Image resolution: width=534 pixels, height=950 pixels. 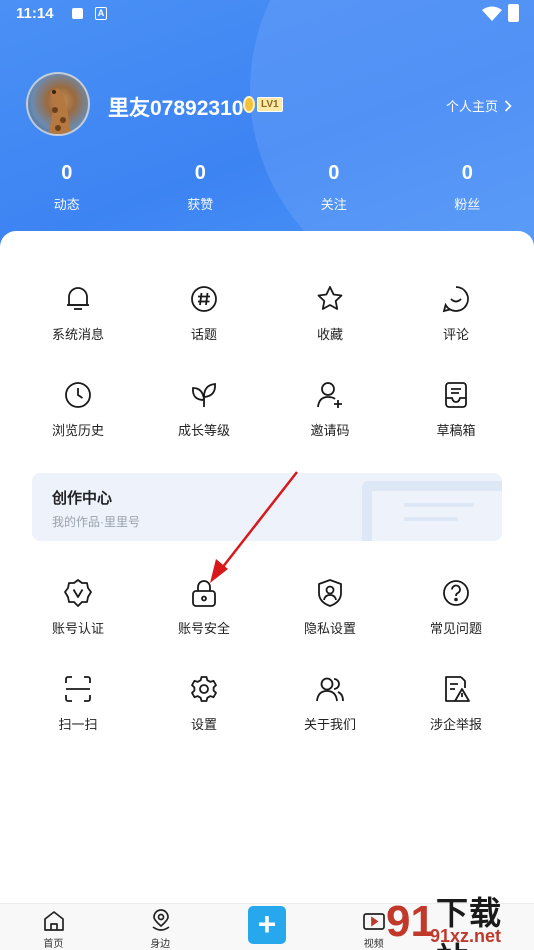 What do you see at coordinates (467, 186) in the screenshot?
I see `stat-followers: 0 粉丝` at bounding box center [467, 186].